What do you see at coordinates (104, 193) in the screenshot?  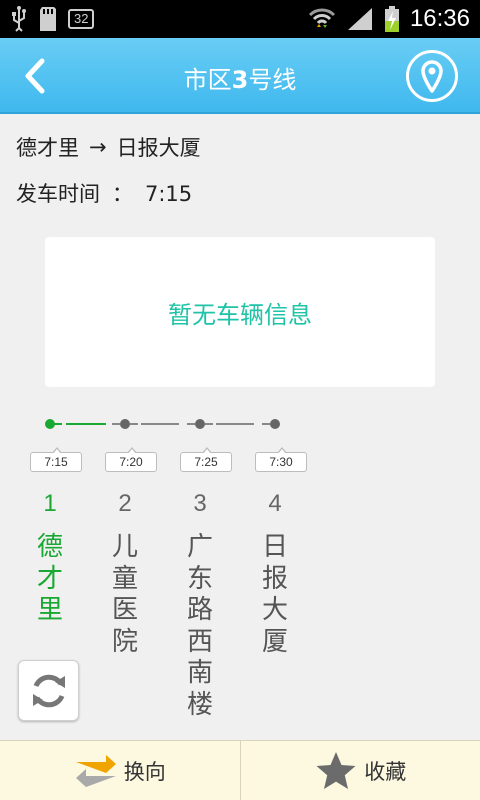 I see `departure-info: 发车时间 ： 7:15` at bounding box center [104, 193].